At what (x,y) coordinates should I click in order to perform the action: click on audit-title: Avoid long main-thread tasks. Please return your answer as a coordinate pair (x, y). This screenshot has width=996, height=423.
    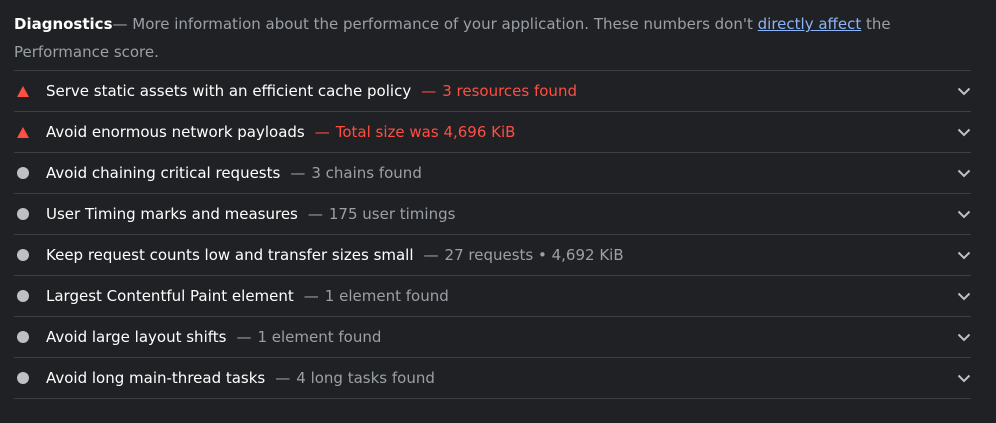
    Looking at the image, I should click on (156, 378).